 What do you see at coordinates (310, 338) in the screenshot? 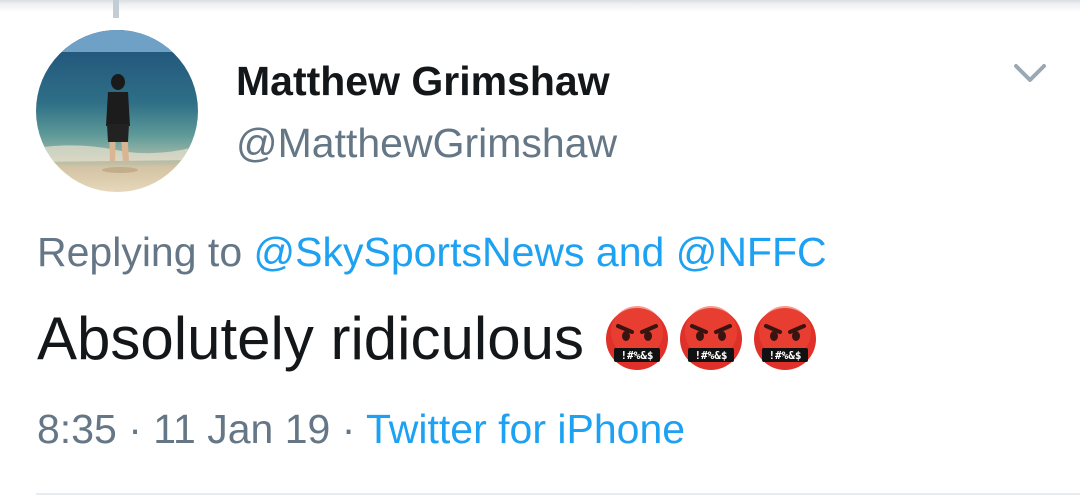
I see `tweet-text: Absolutely ridiculous` at bounding box center [310, 338].